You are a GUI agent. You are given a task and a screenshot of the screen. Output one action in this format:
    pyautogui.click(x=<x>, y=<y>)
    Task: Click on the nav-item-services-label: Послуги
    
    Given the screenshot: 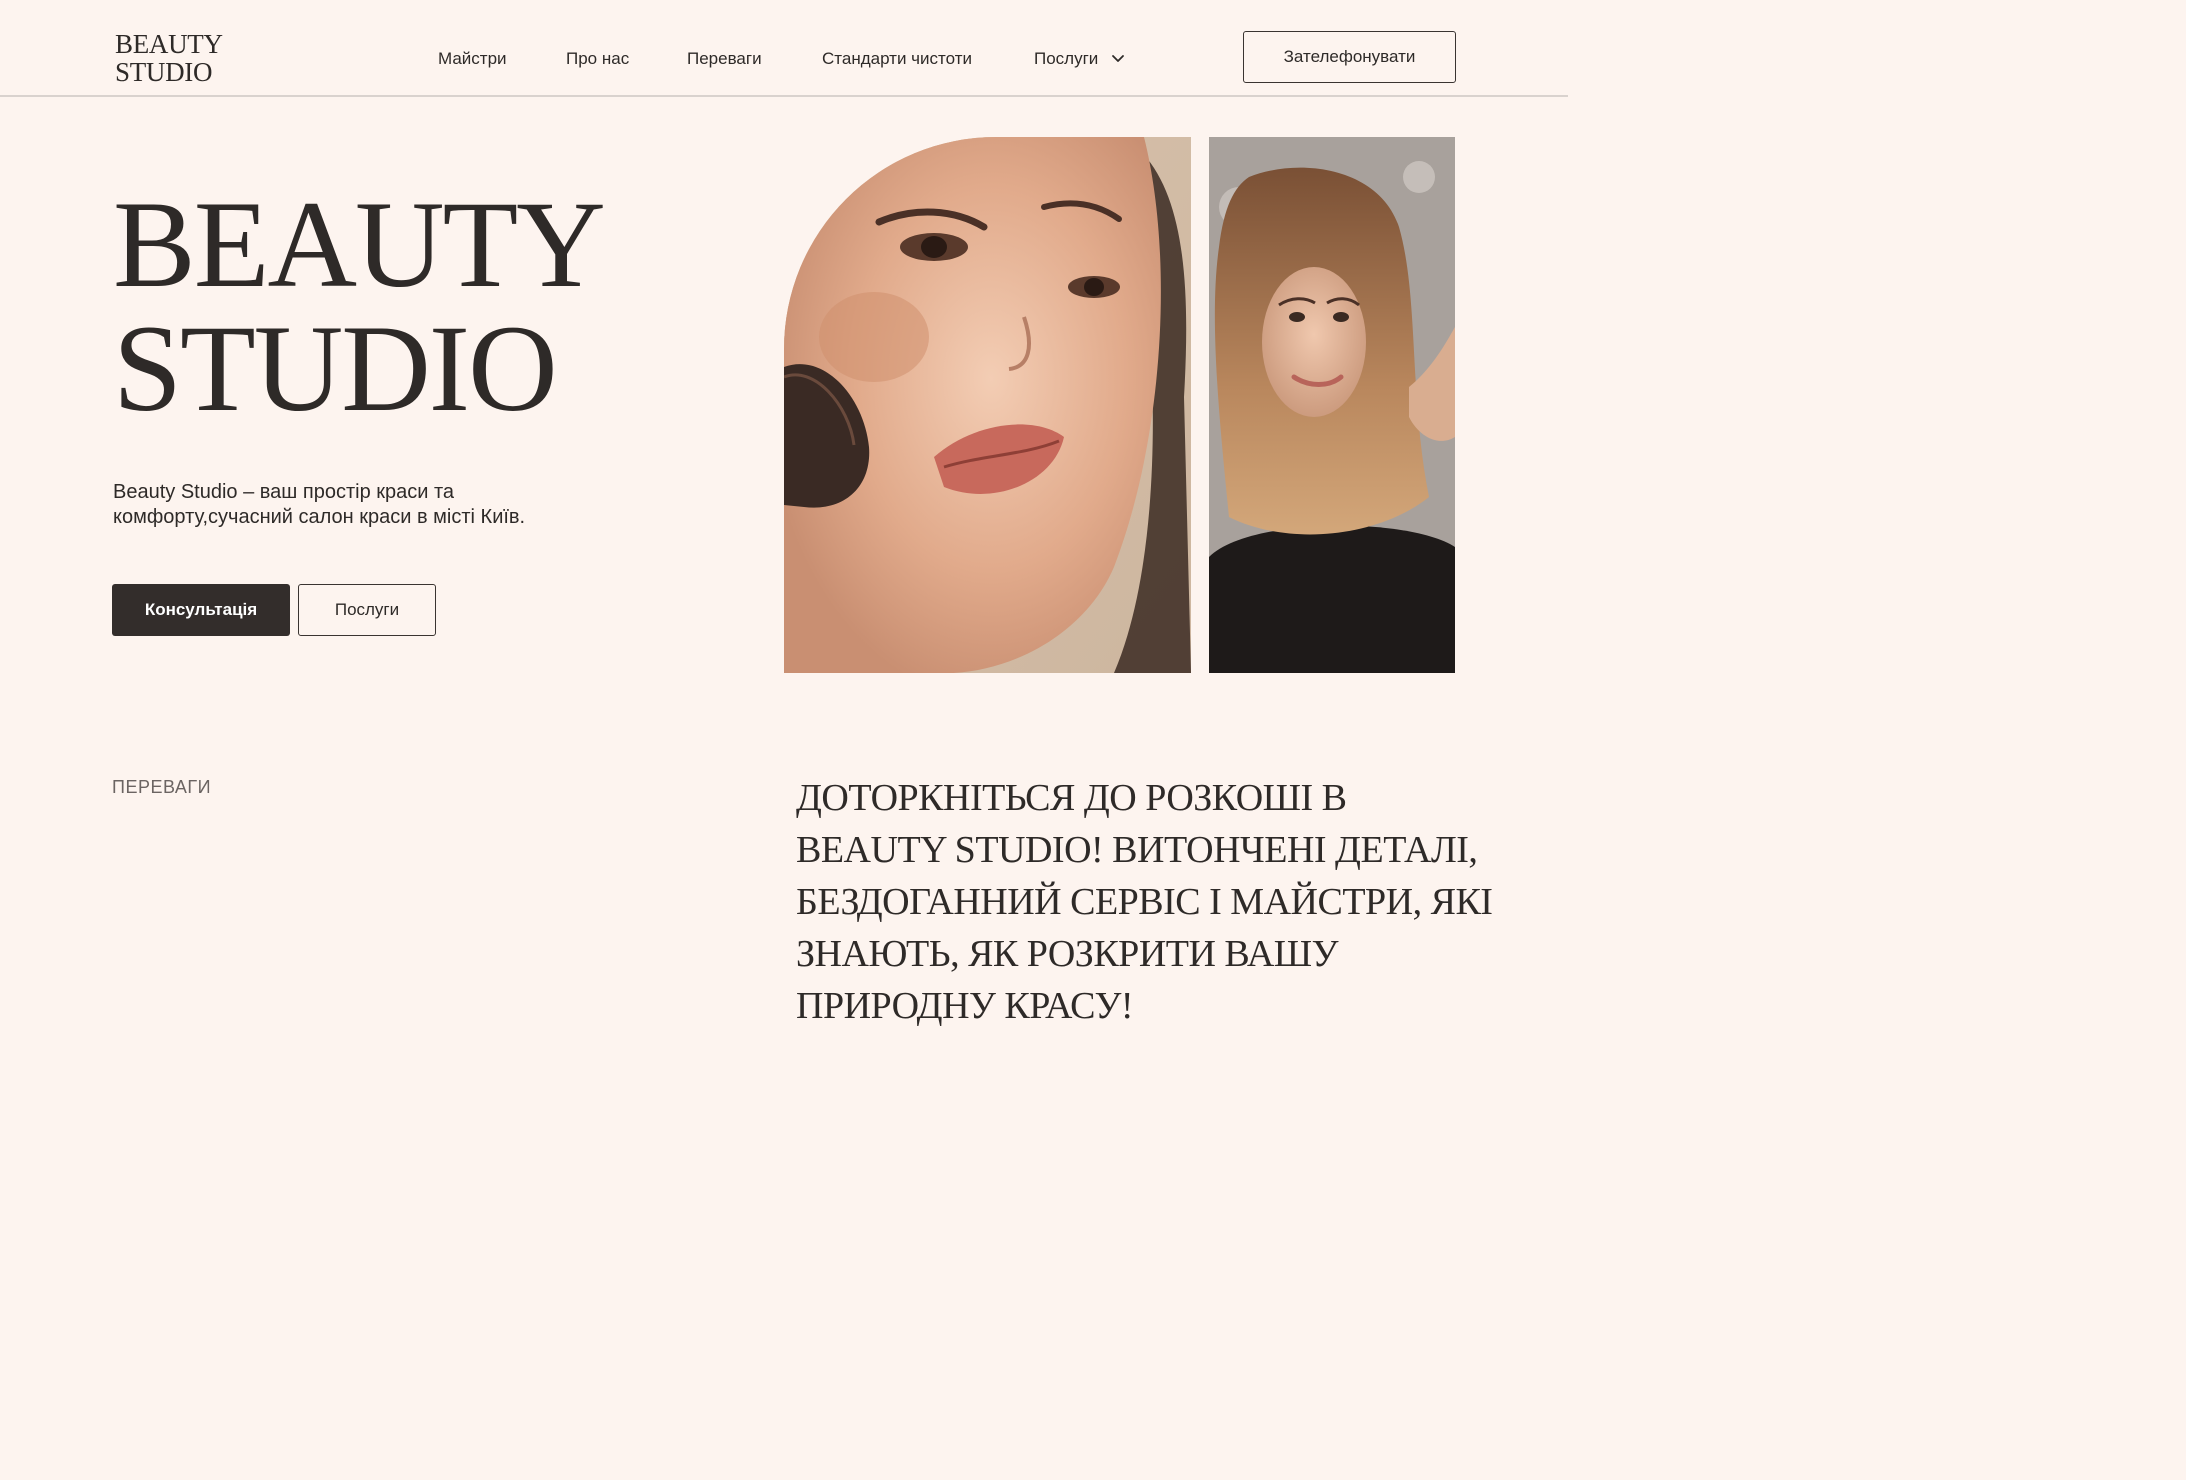 What is the action you would take?
    pyautogui.click(x=1066, y=58)
    